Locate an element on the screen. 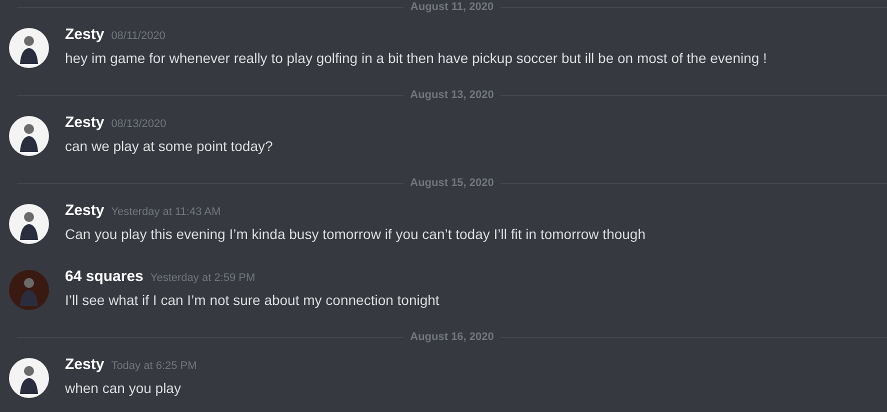 The image size is (887, 412). timestamp: Yesterday at 11:43 AM is located at coordinates (166, 212).